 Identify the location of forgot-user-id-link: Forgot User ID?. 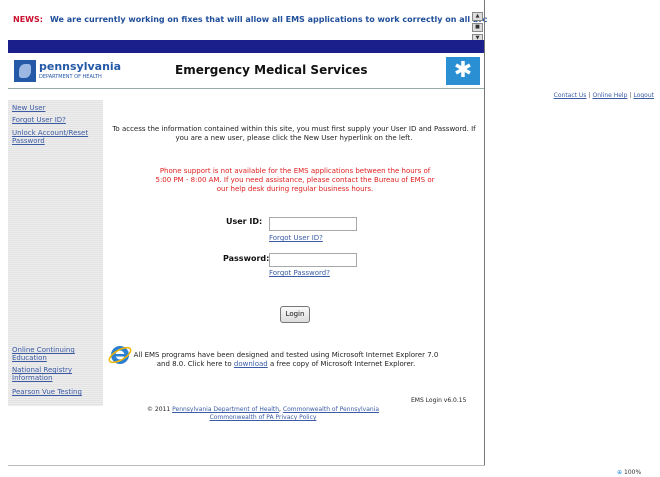
(296, 238).